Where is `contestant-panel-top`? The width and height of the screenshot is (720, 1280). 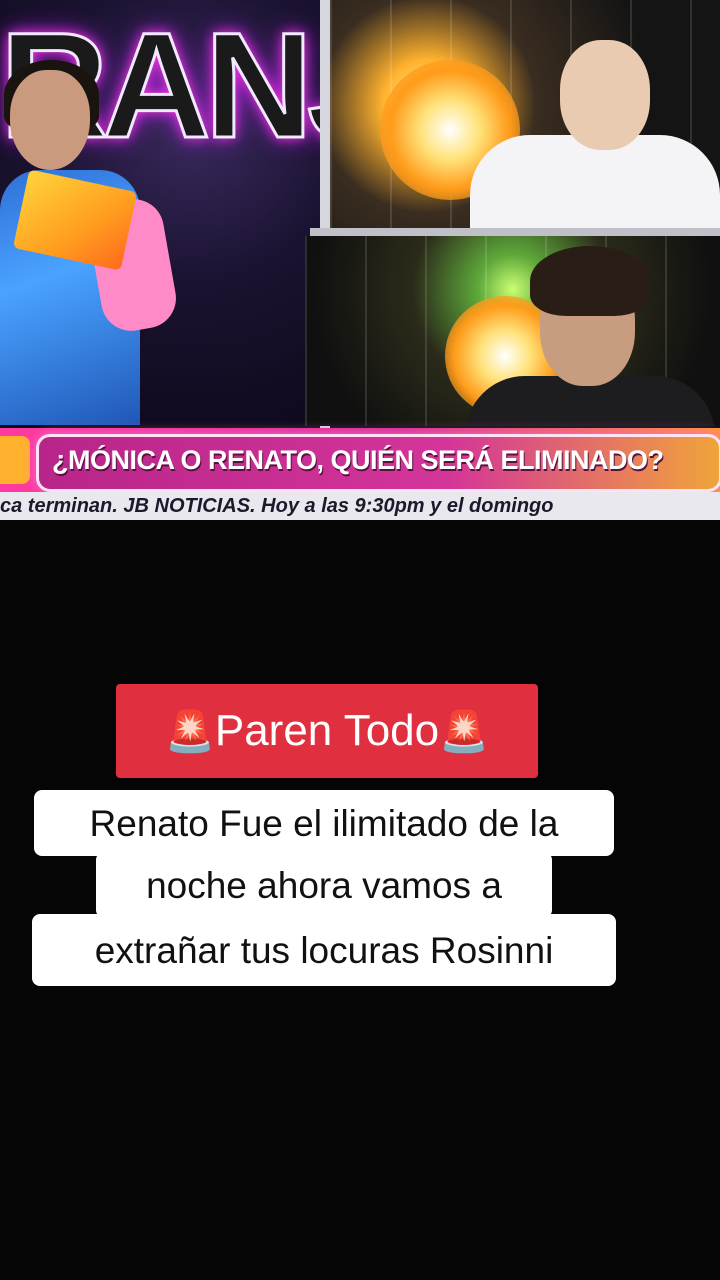 contestant-panel-top is located at coordinates (525, 116).